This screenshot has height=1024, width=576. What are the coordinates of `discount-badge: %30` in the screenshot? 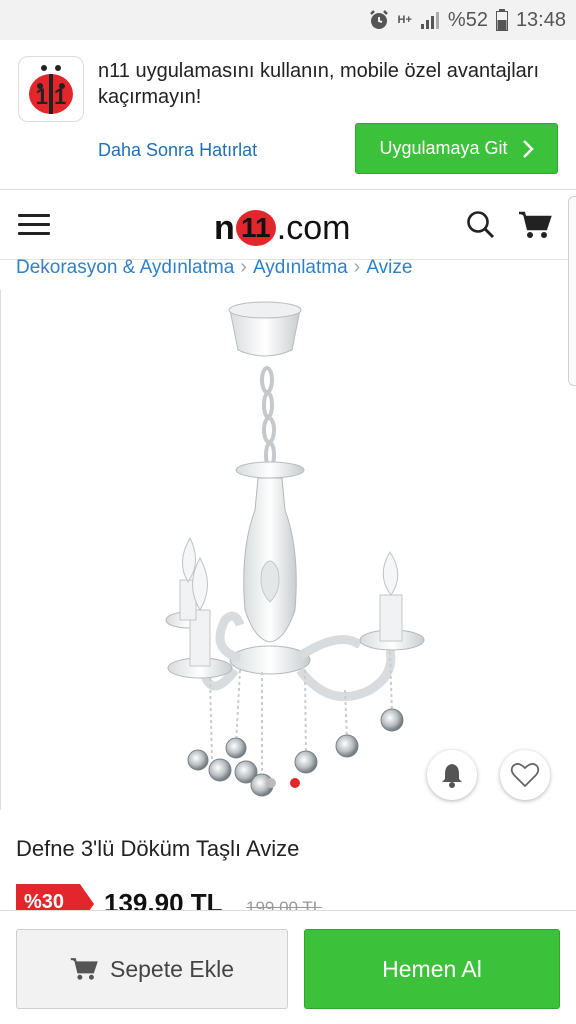 It's located at (55, 898).